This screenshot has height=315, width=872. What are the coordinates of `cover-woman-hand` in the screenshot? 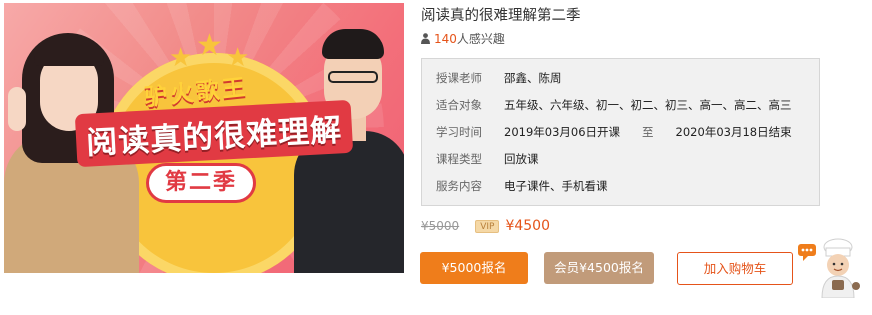 It's located at (17, 109).